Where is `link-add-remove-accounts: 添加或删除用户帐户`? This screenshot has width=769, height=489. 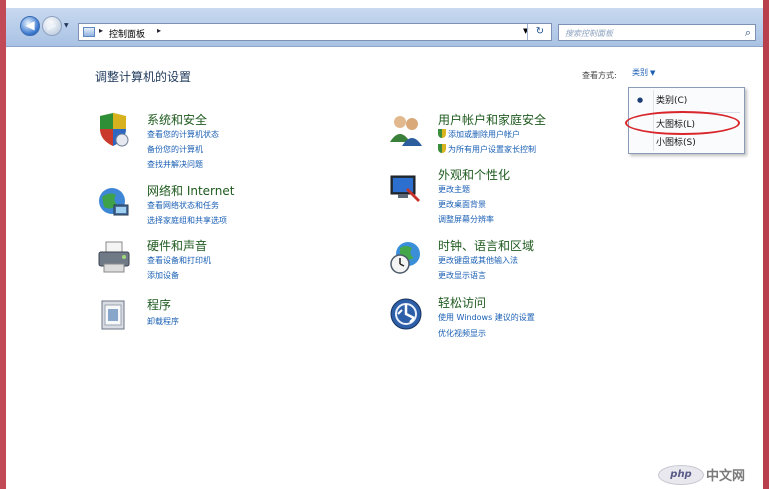
link-add-remove-accounts: 添加或删除用户帐户 is located at coordinates (479, 134).